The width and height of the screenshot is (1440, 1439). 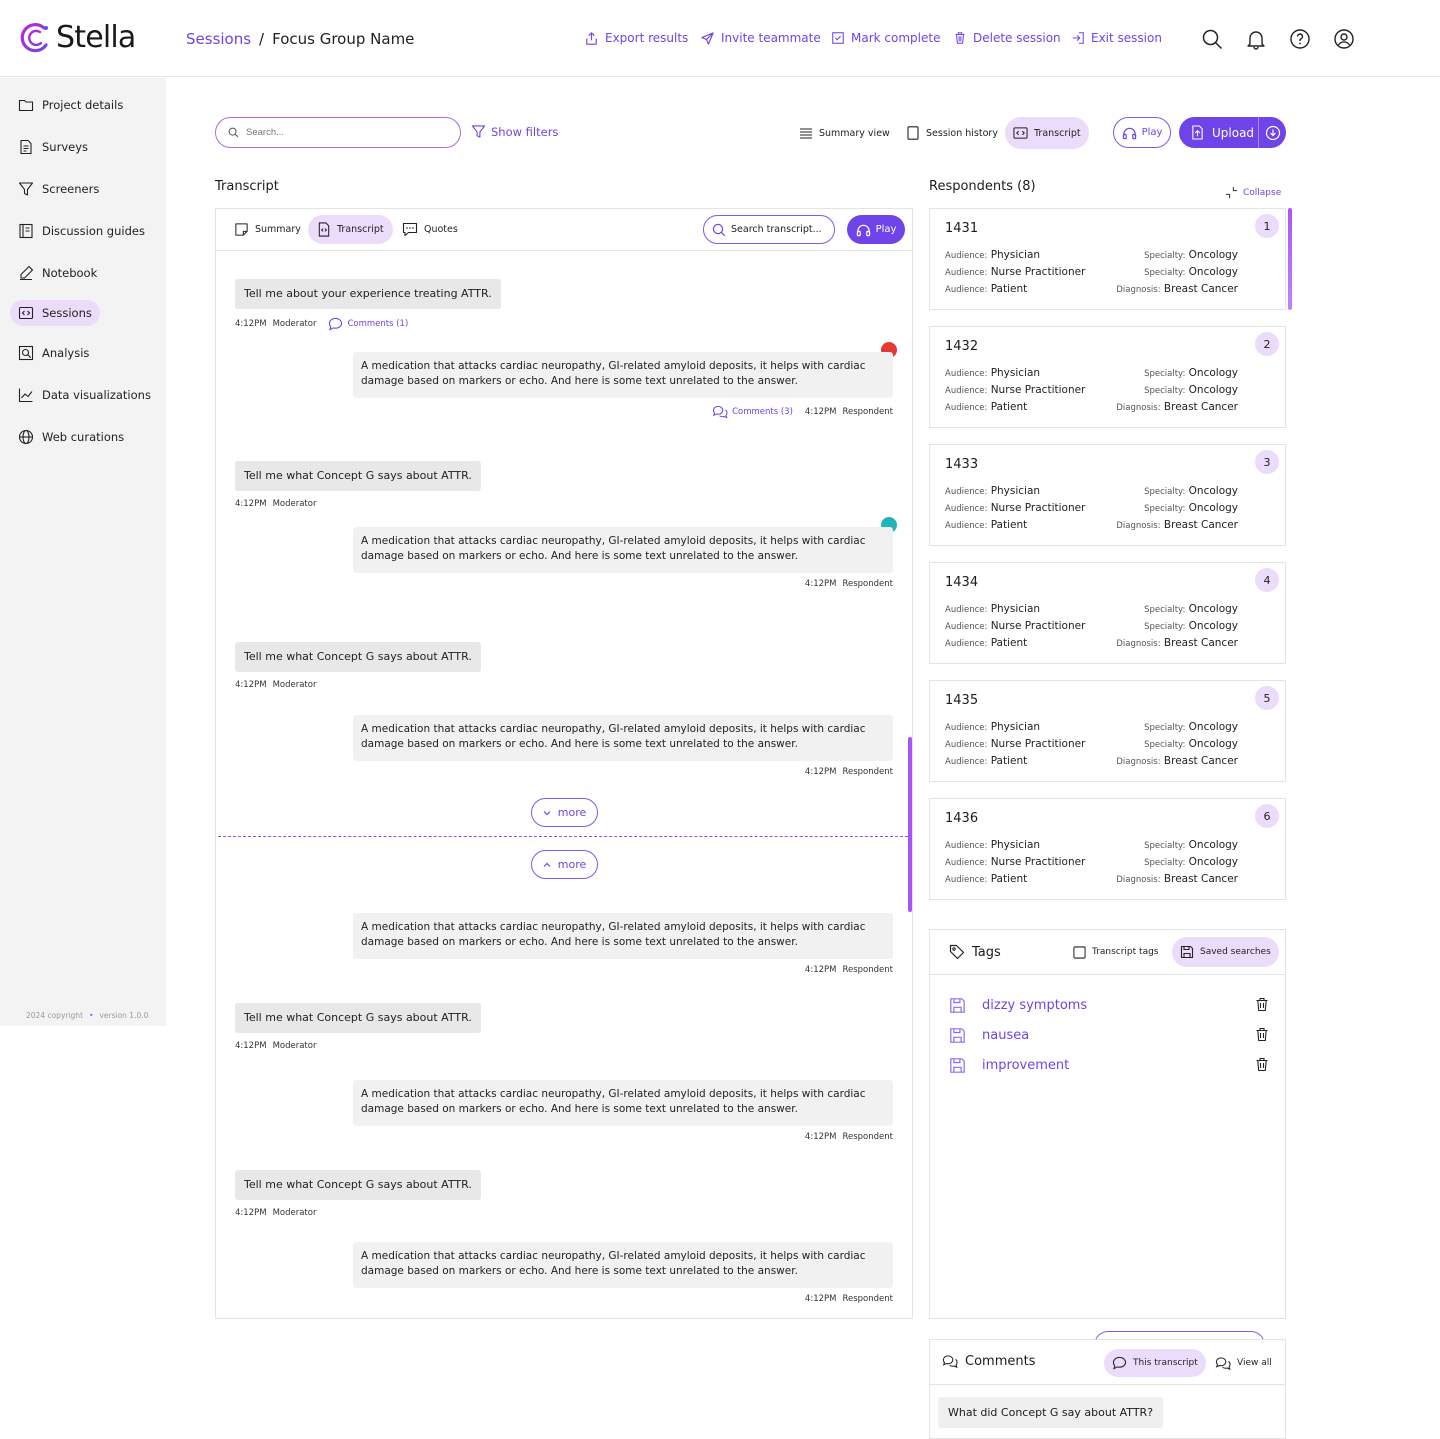 What do you see at coordinates (267, 229) in the screenshot?
I see `tab-summary: Summary` at bounding box center [267, 229].